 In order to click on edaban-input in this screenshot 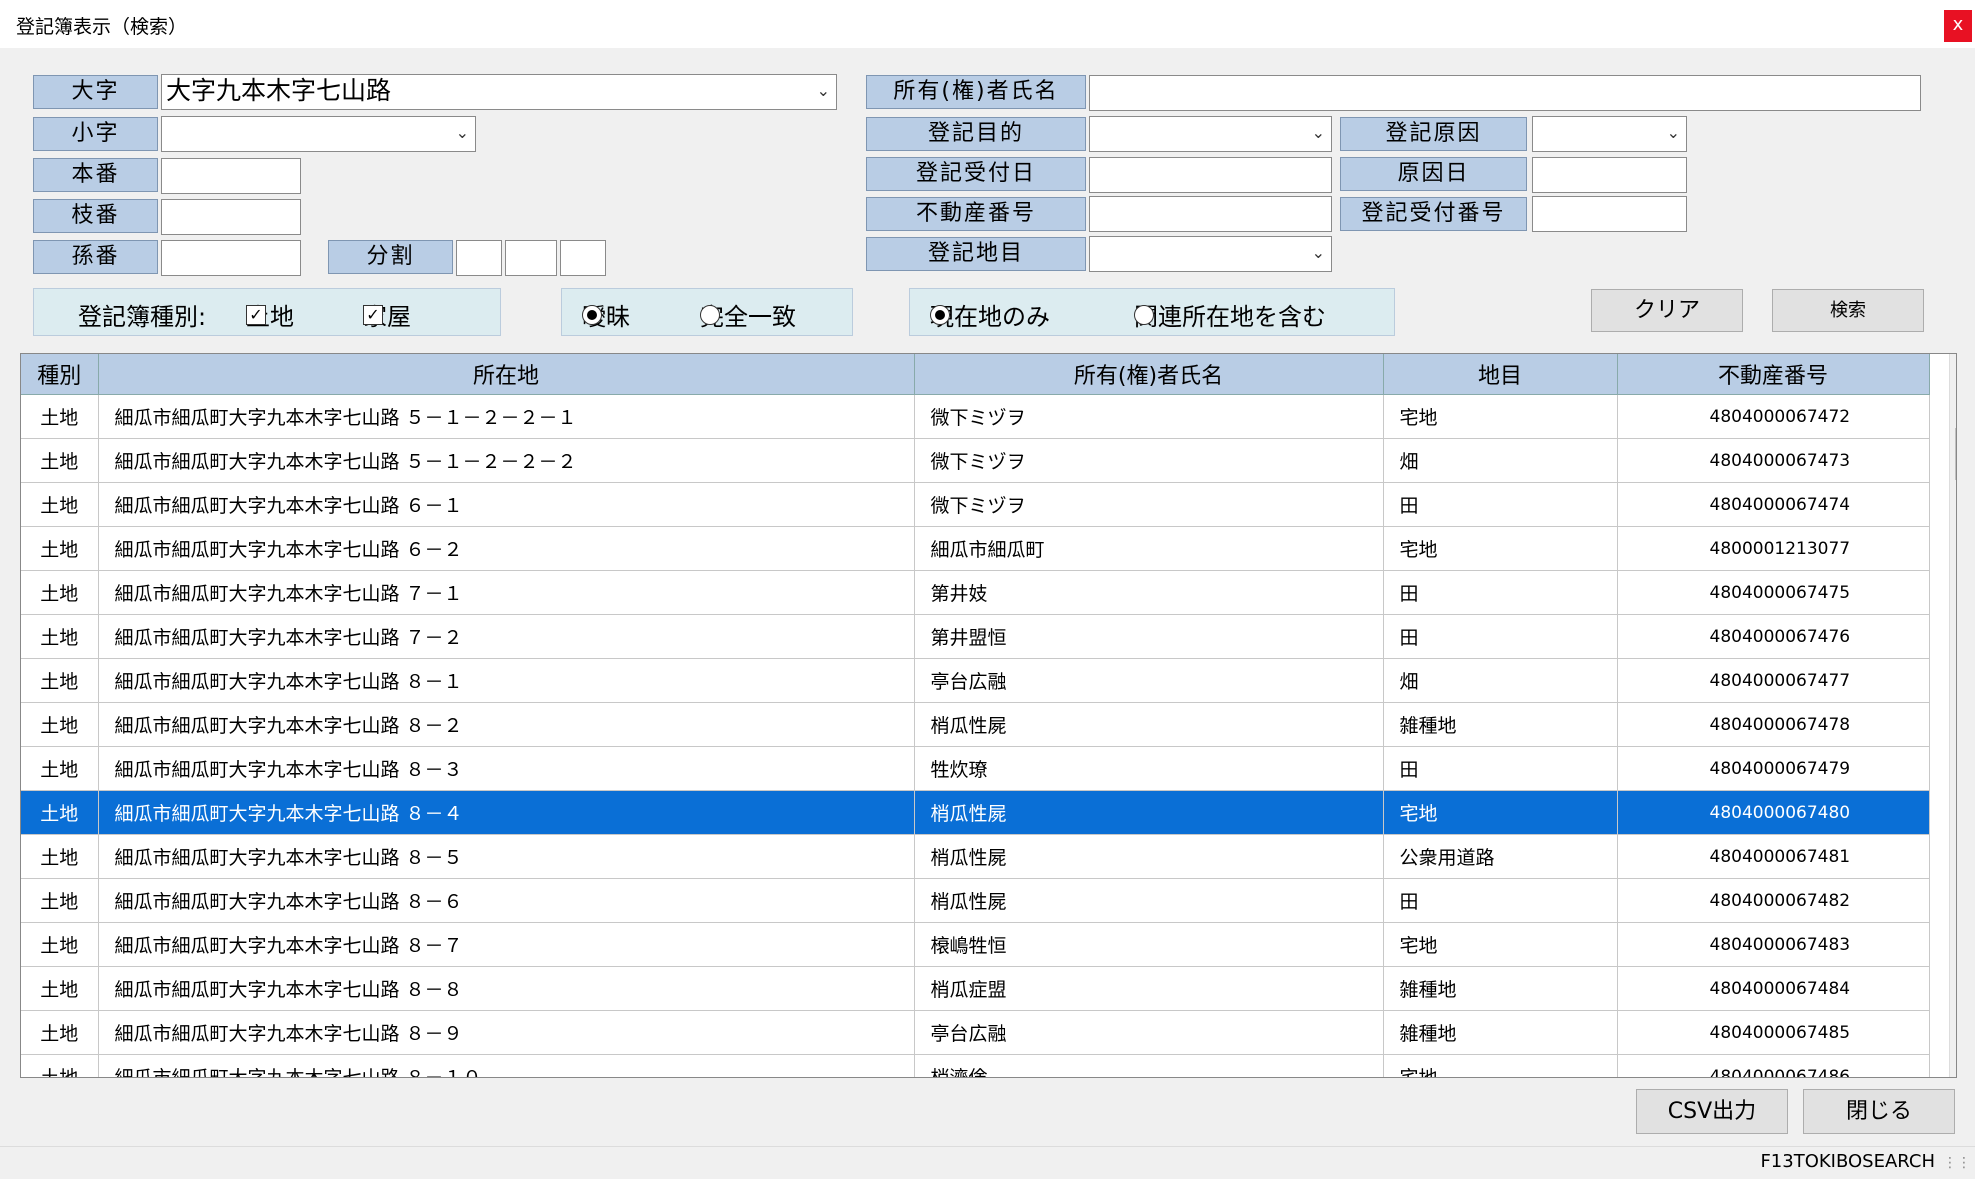, I will do `click(231, 217)`.